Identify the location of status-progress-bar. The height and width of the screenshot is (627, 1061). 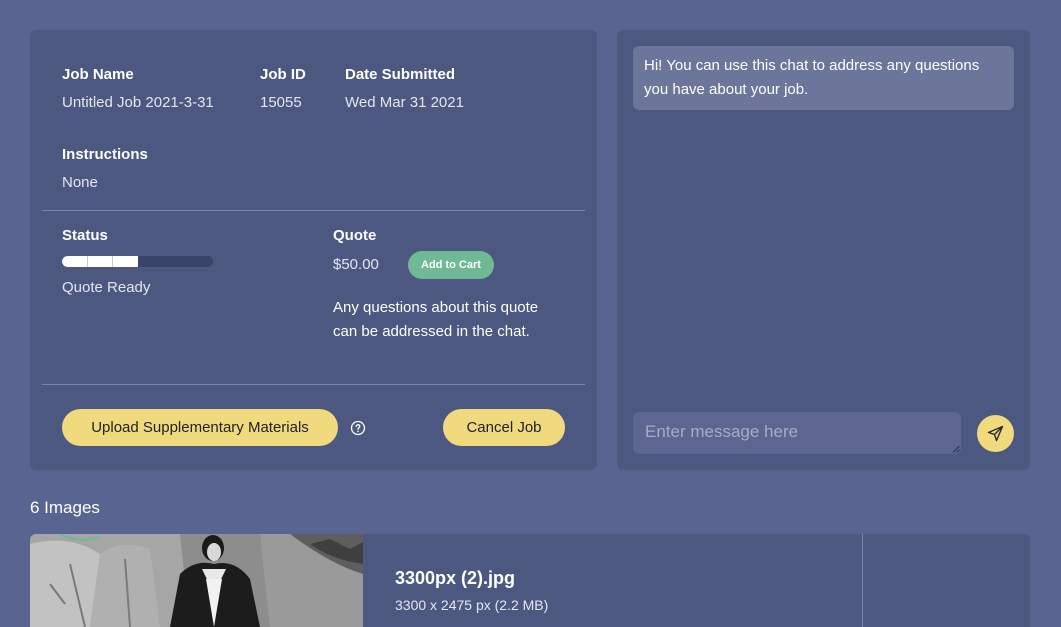
(137, 261).